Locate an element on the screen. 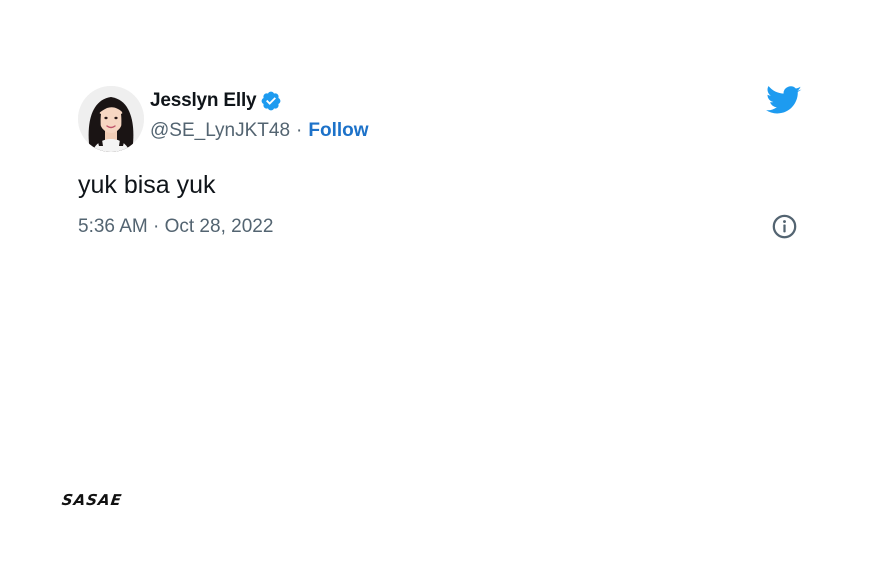 This screenshot has width=875, height=563. tweet-timestamp: 5:36 AM · Oct 28, 2022 is located at coordinates (175, 227).